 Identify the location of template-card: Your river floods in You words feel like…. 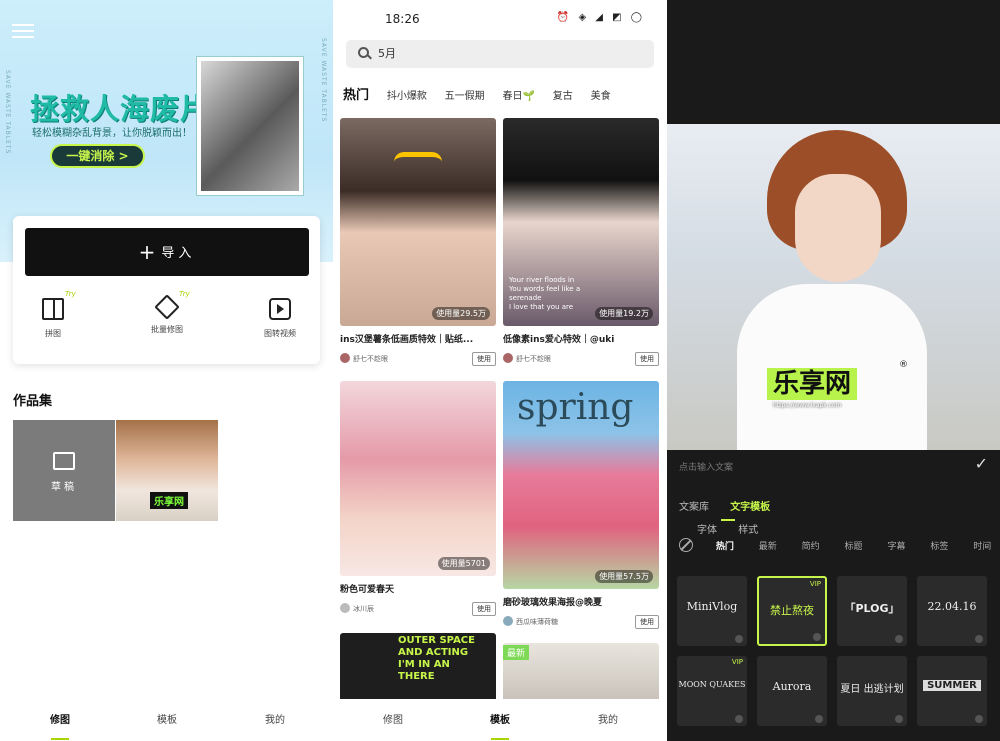
(581, 242).